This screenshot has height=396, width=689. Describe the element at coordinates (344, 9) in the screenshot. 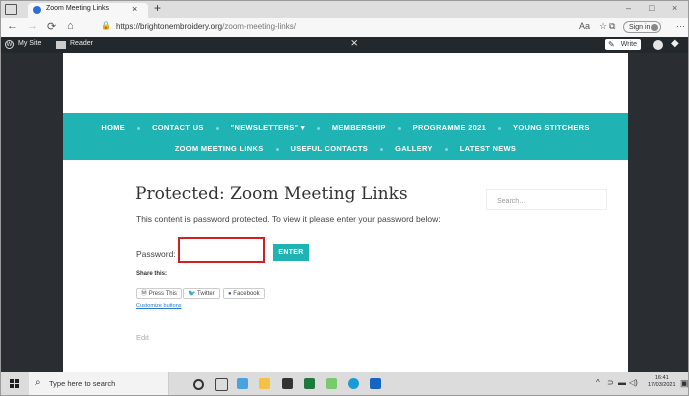

I see `tab-strip: Zoom Meeting Links × + – □ ×` at that location.